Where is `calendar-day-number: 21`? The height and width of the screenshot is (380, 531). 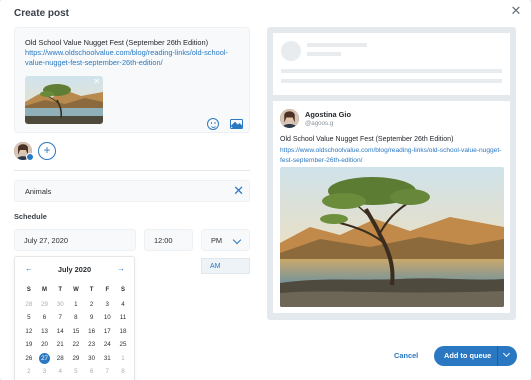
calendar-day-number: 21 is located at coordinates (60, 344).